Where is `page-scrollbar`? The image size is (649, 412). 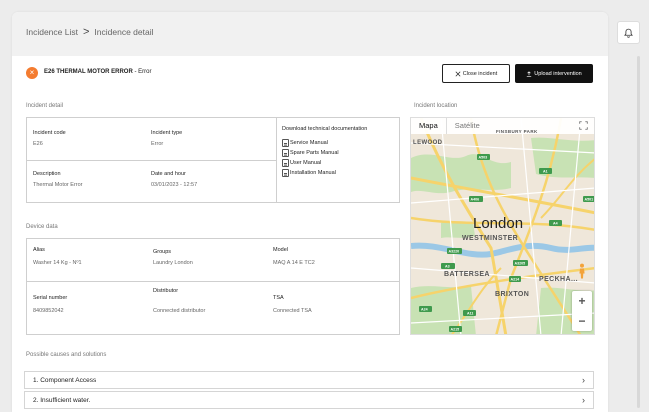
page-scrollbar is located at coordinates (638, 232).